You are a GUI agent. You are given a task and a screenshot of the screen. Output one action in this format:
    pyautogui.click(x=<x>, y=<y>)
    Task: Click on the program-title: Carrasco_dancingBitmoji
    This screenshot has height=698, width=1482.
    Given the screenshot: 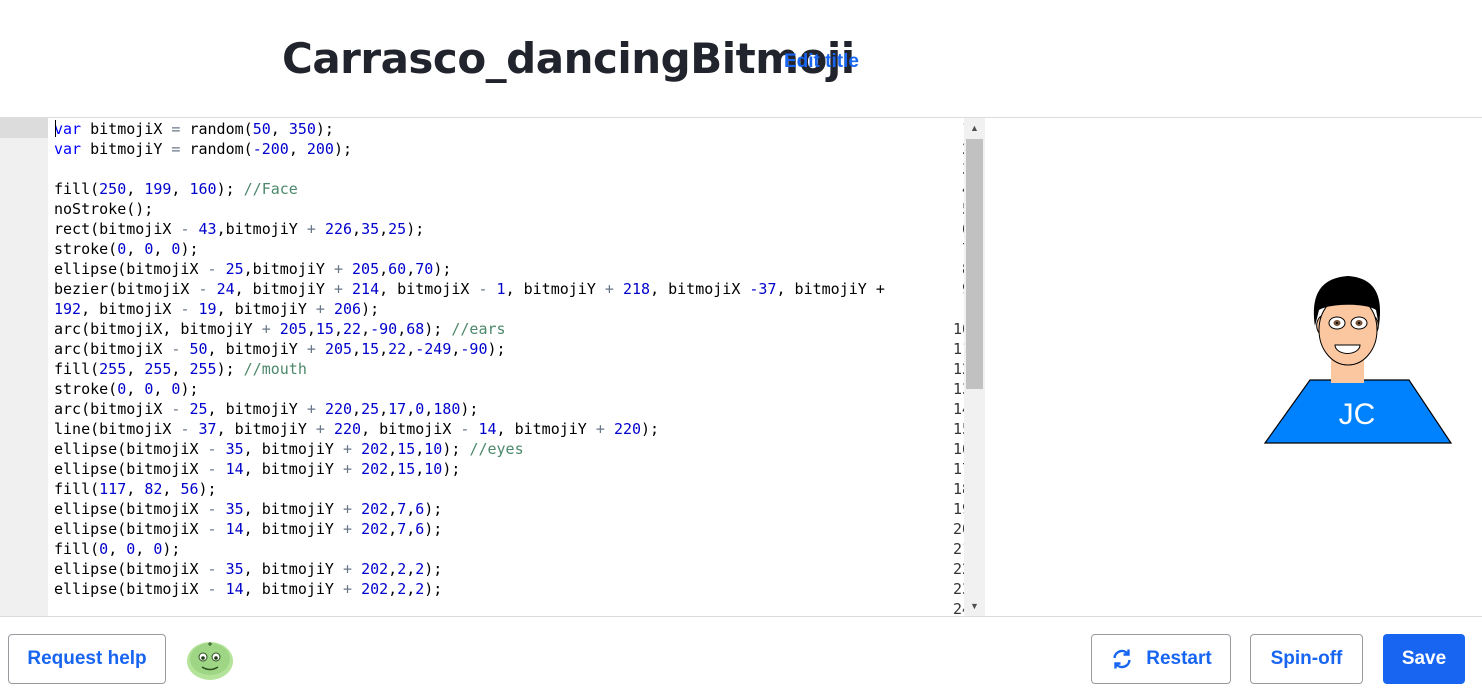 What is the action you would take?
    pyautogui.click(x=568, y=58)
    